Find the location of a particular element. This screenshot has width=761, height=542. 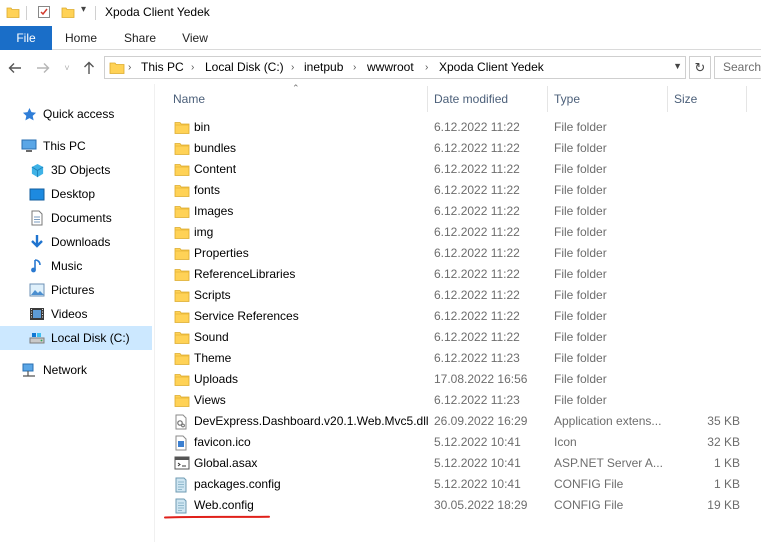

file-size: 1 KB is located at coordinates (726, 484).